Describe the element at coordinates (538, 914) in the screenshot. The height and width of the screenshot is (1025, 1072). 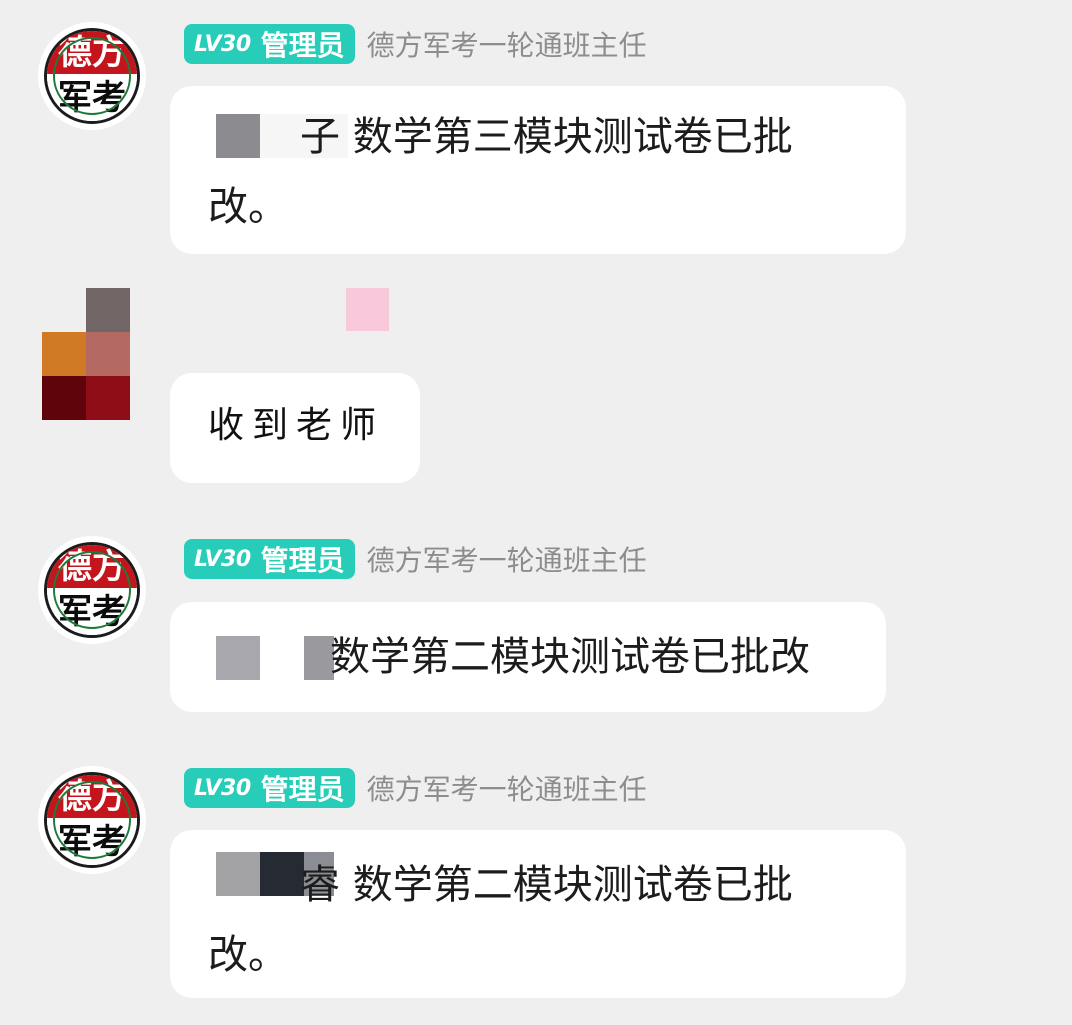
I see `message-bubble: 睿 数学第二模块测试卷已批 改。` at that location.